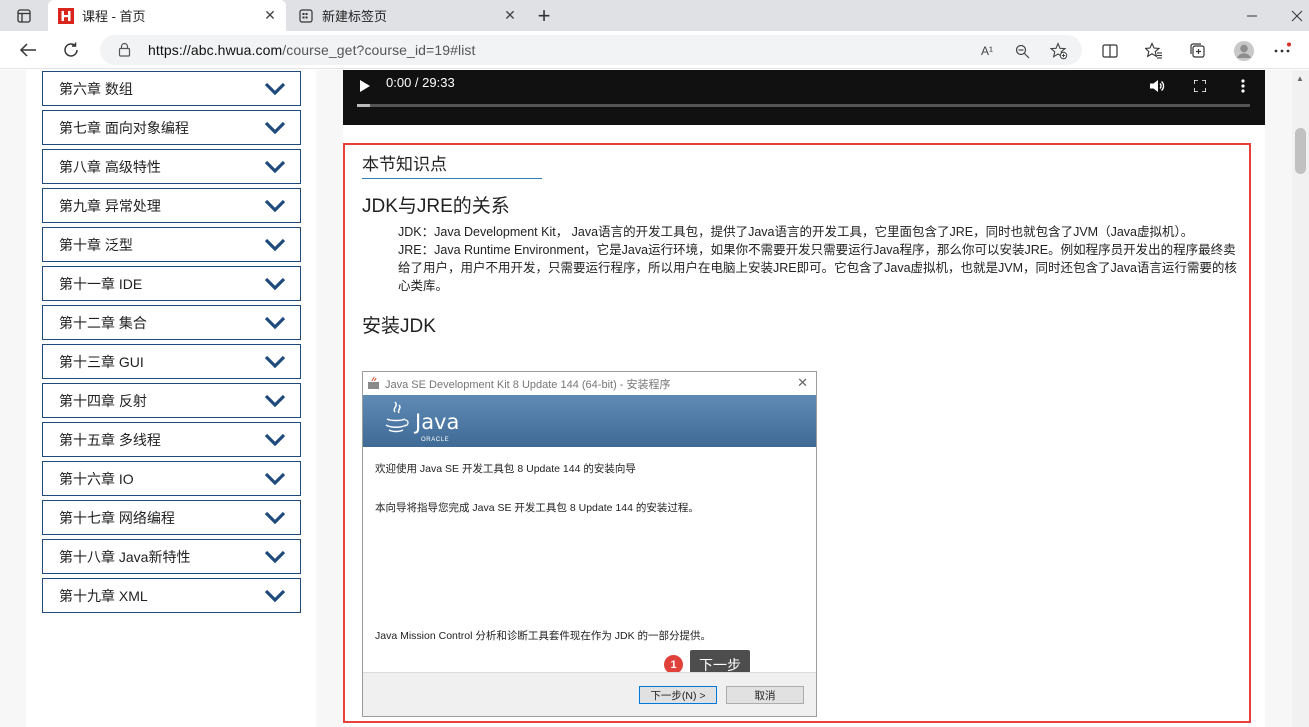 The width and height of the screenshot is (1309, 727). Describe the element at coordinates (114, 16) in the screenshot. I see `tab-label: 课程 - 首页` at that location.